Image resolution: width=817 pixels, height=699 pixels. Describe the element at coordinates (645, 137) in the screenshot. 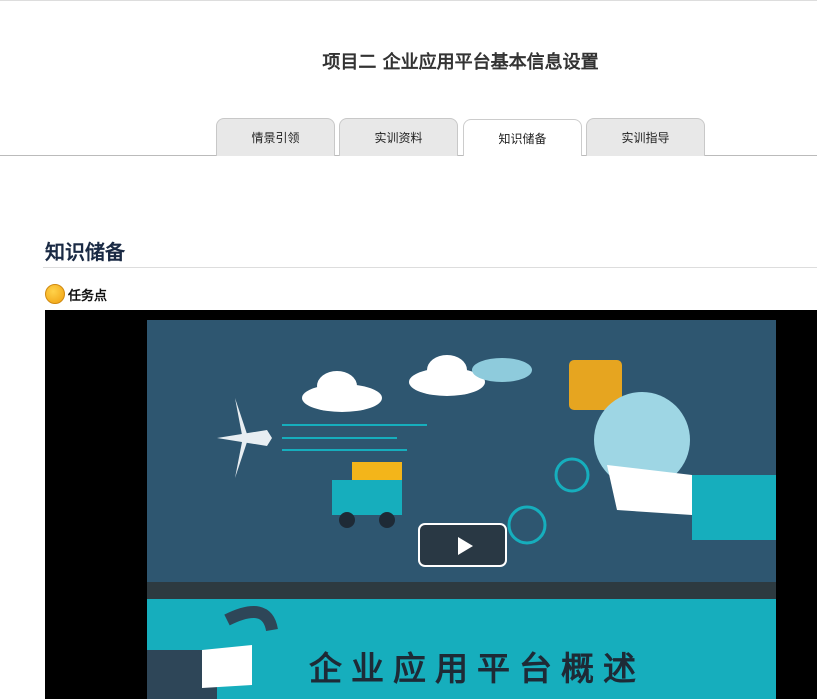

I see `tab-training-guide: 实训指导` at that location.